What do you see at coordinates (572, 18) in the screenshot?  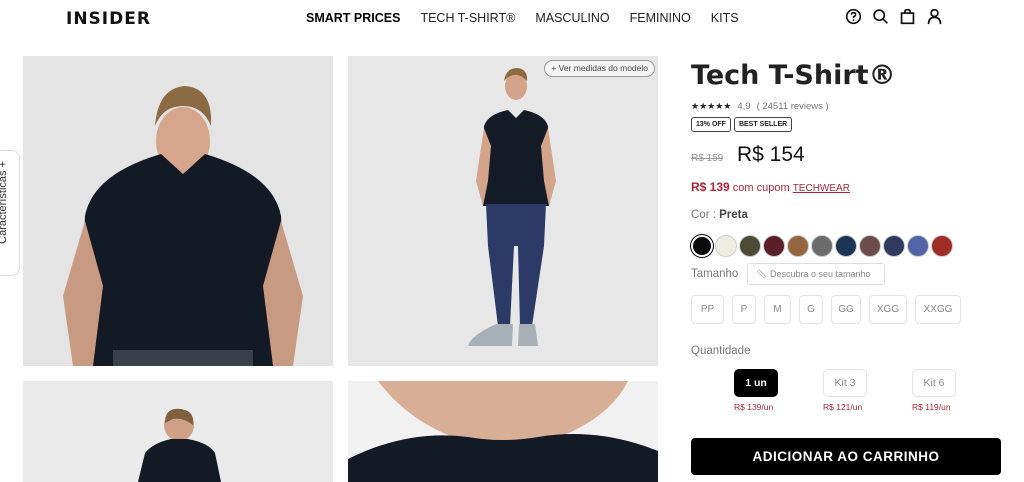 I see `nav-masculino: MASCULINO` at bounding box center [572, 18].